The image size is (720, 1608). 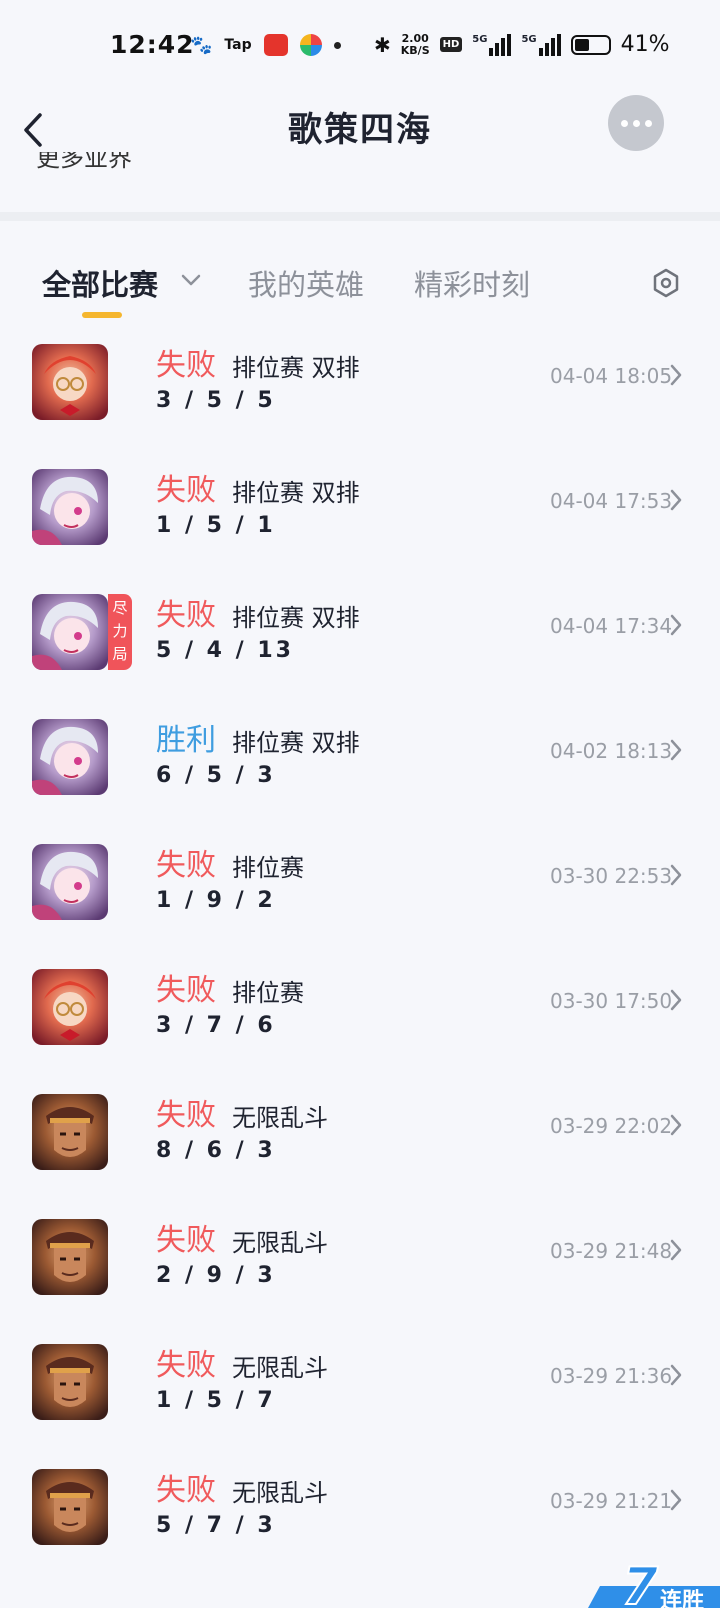 I want to click on match-time: 03-29 21:36, so click(x=611, y=1376).